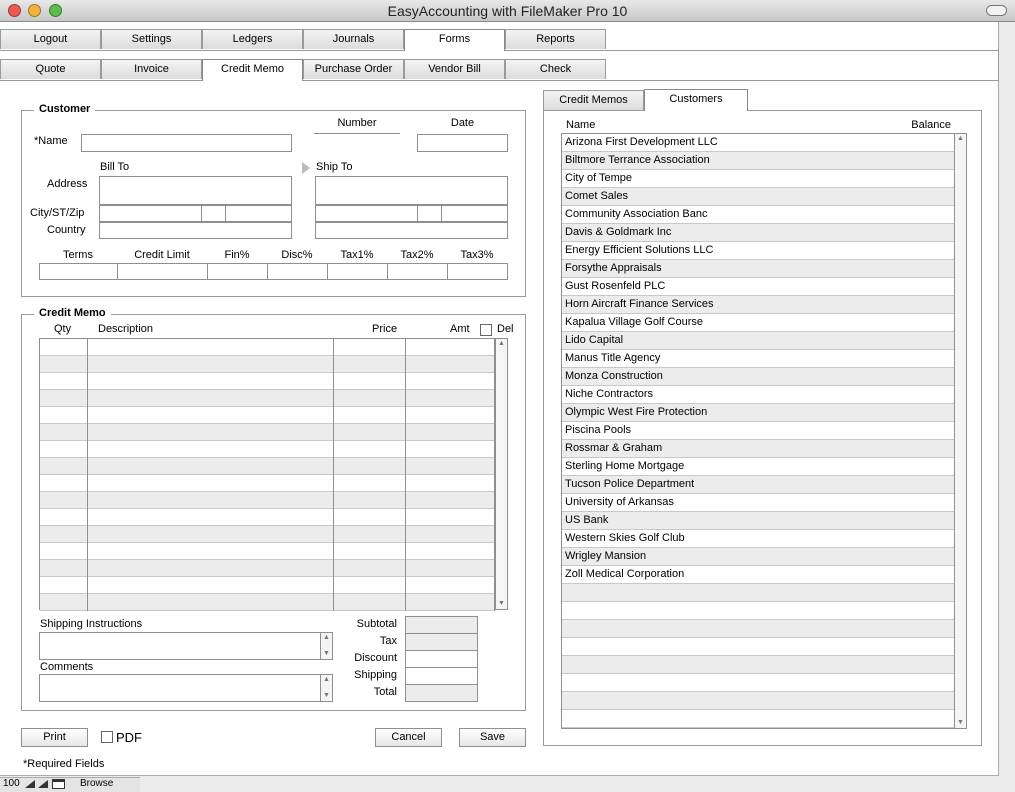 Image resolution: width=1015 pixels, height=792 pixels. Describe the element at coordinates (758, 503) in the screenshot. I see `customer-row: University of Arkansas` at that location.